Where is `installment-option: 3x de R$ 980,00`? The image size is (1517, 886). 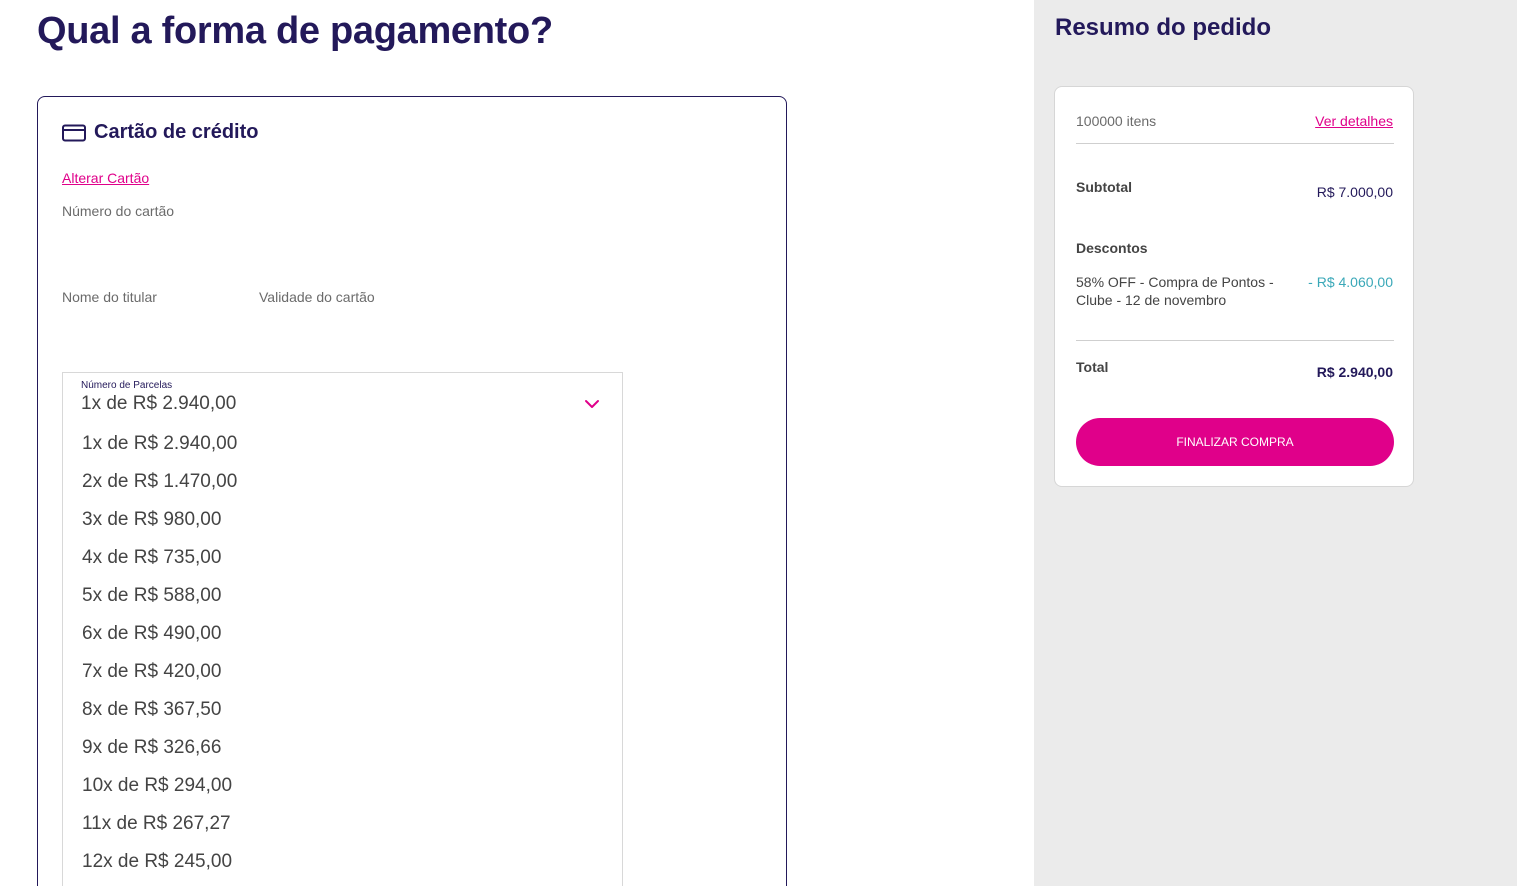
installment-option: 3x de R$ 980,00 is located at coordinates (342, 520).